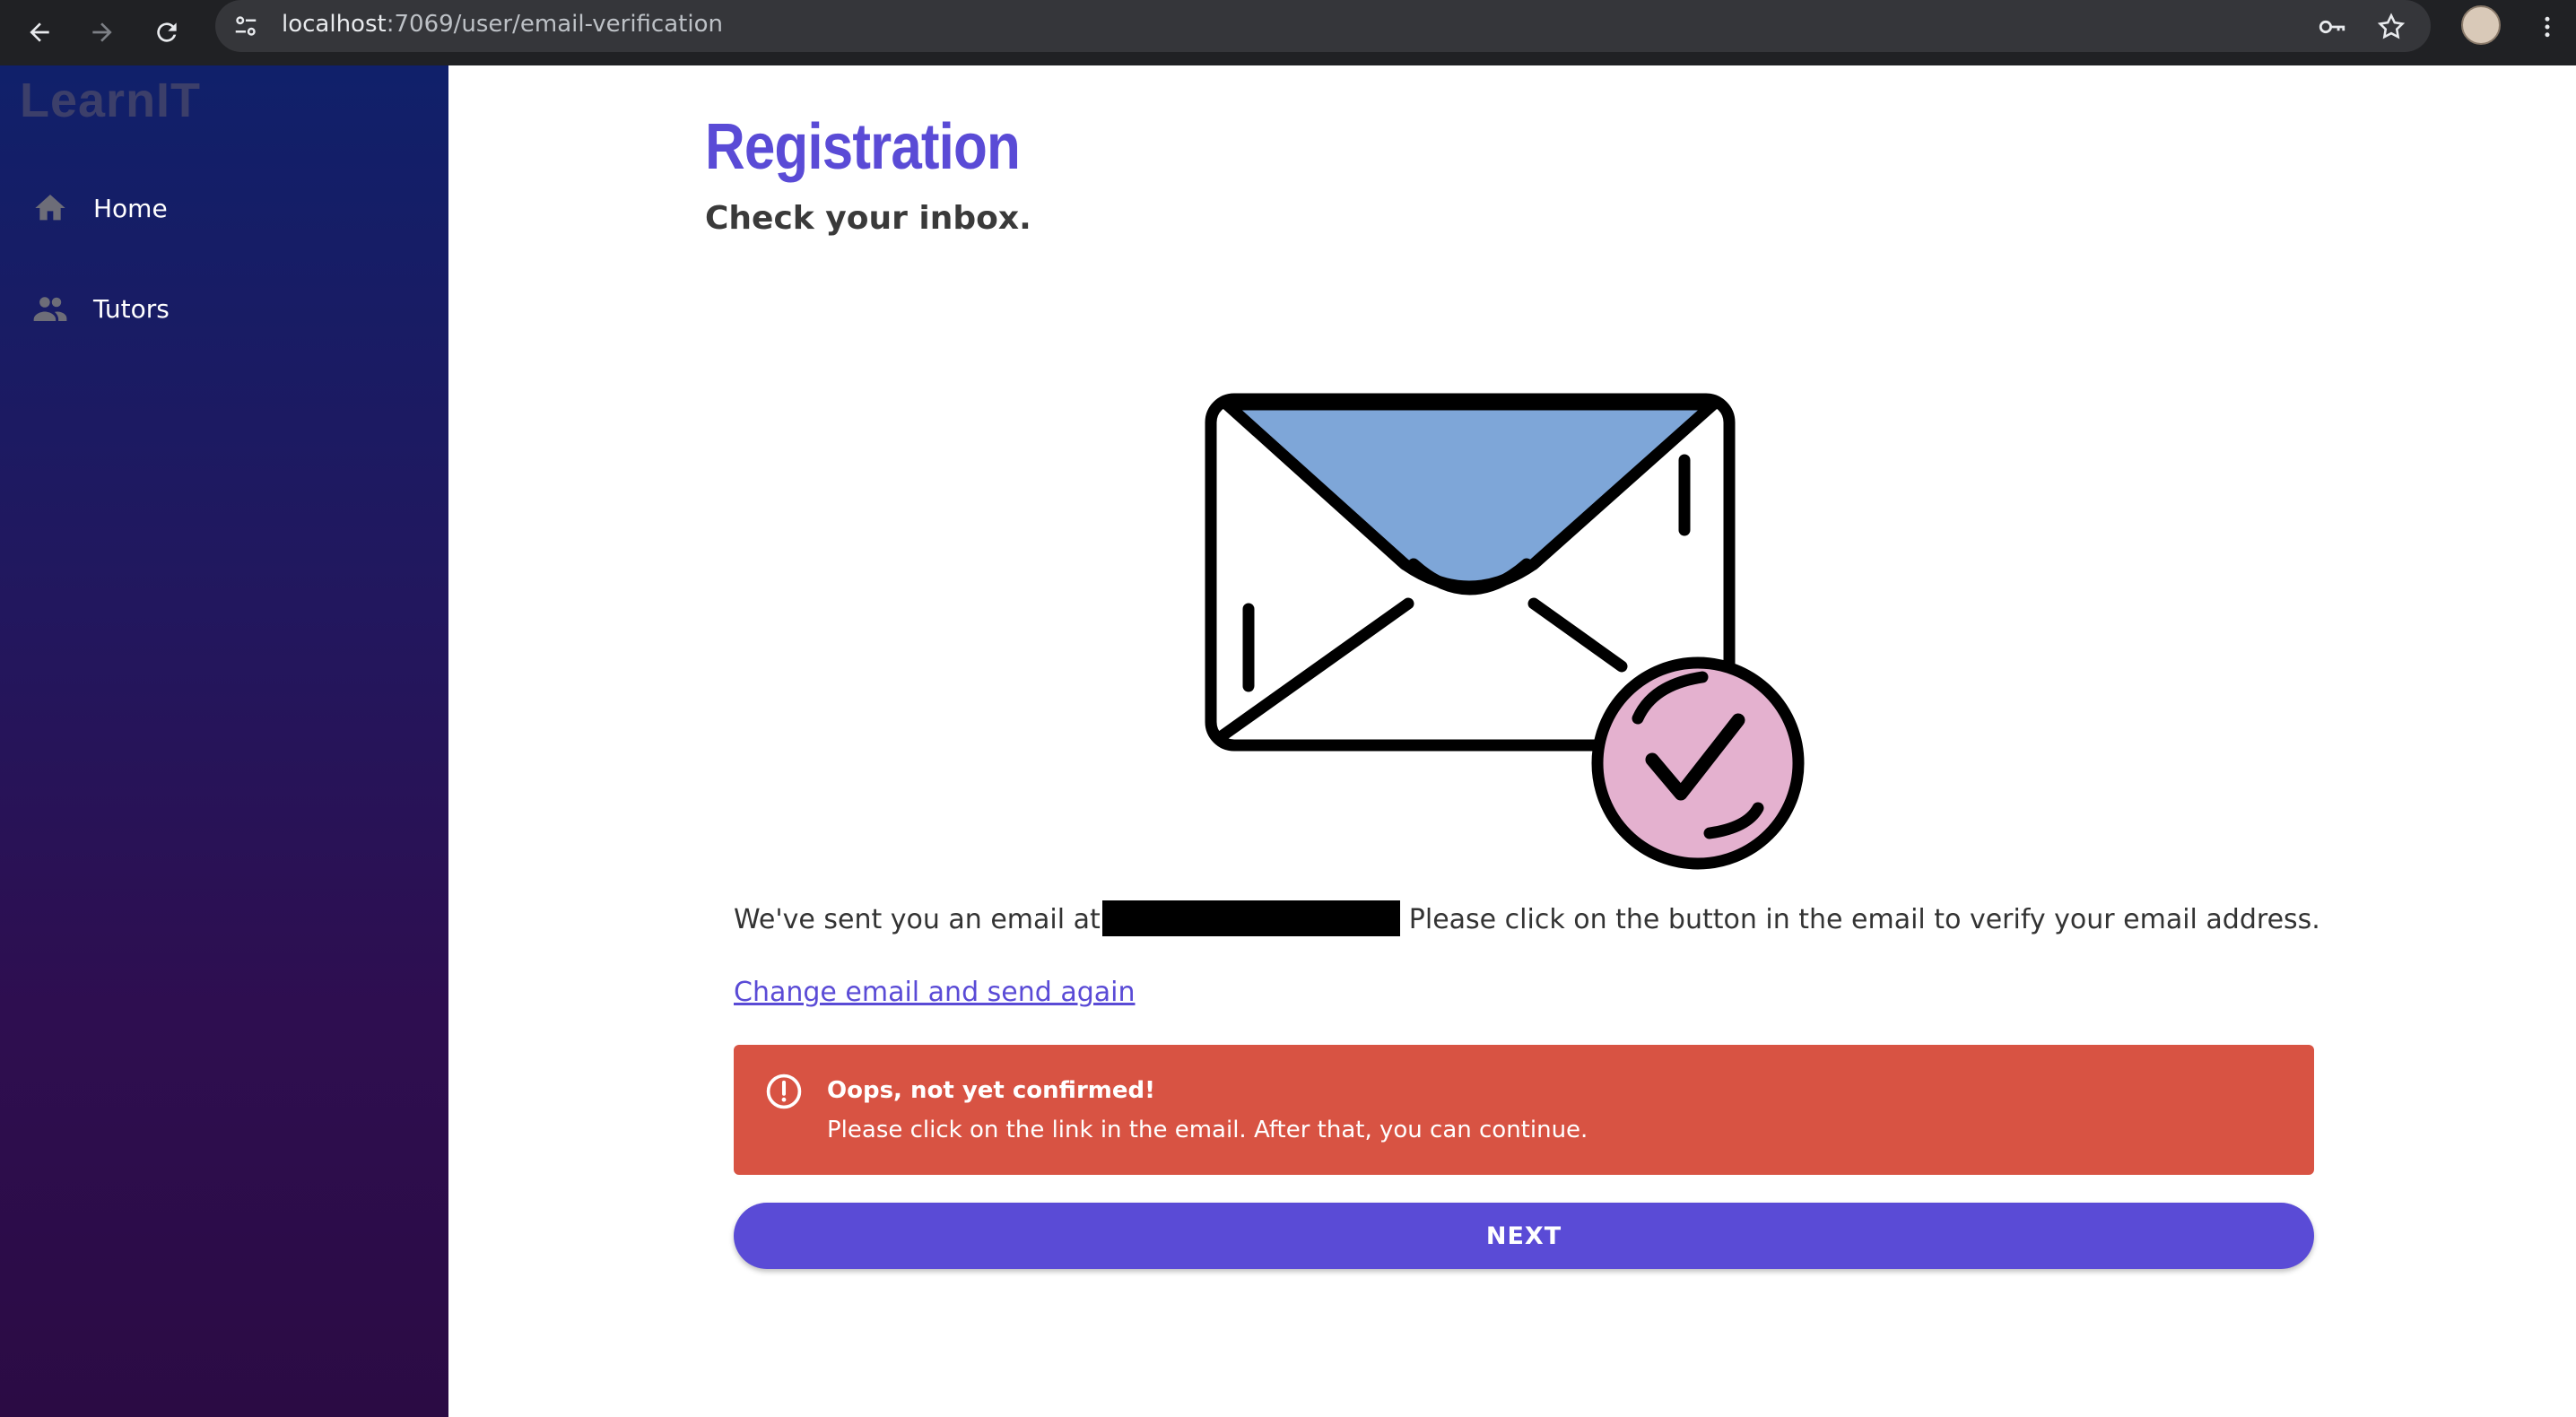  What do you see at coordinates (1505, 632) in the screenshot?
I see `envelope-check-illustration` at bounding box center [1505, 632].